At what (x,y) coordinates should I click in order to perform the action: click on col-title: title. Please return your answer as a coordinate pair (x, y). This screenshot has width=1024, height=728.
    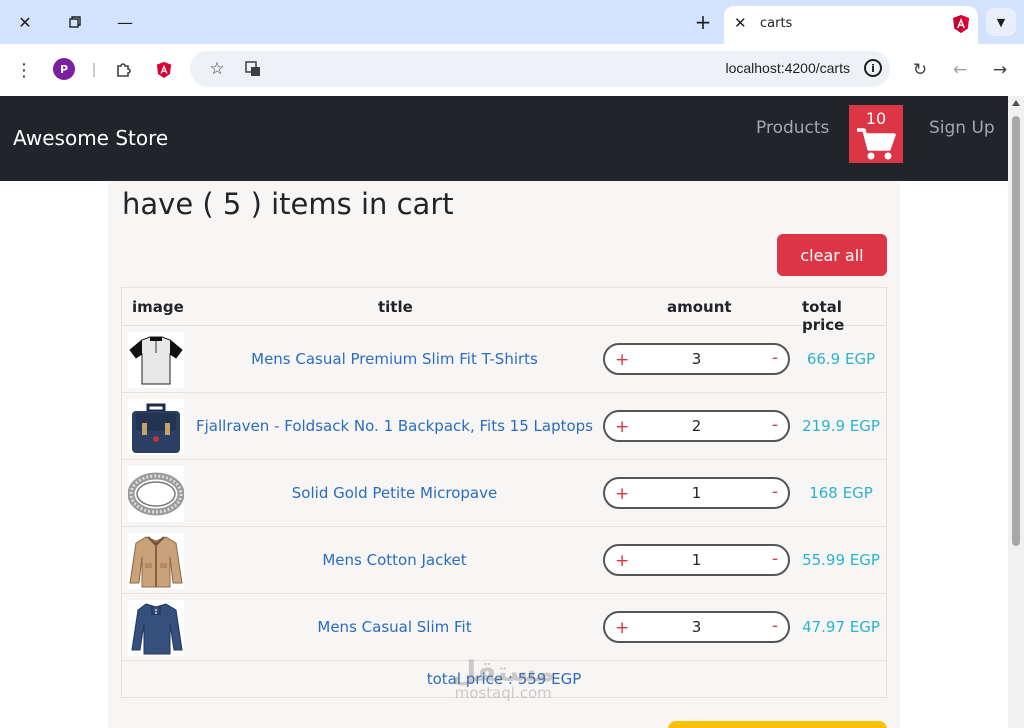
    Looking at the image, I should click on (395, 307).